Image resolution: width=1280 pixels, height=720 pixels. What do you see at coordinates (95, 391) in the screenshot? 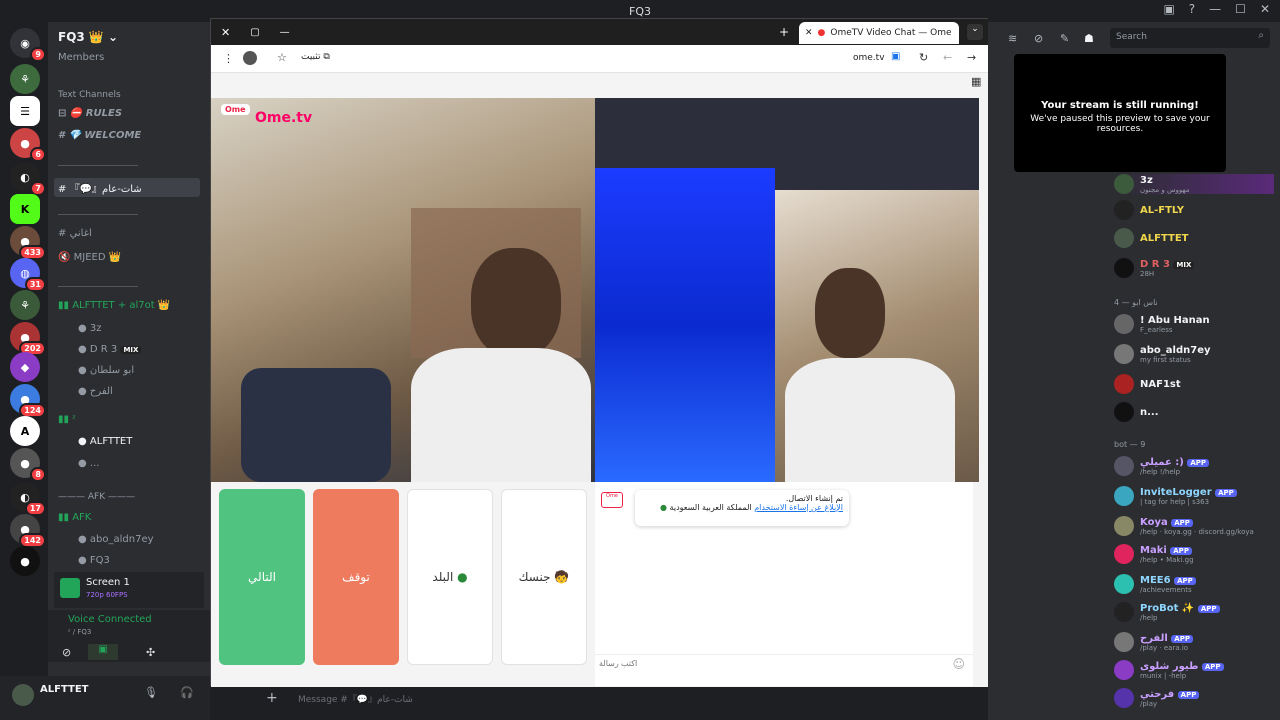
I see `voice-user: ● الفرح` at bounding box center [95, 391].